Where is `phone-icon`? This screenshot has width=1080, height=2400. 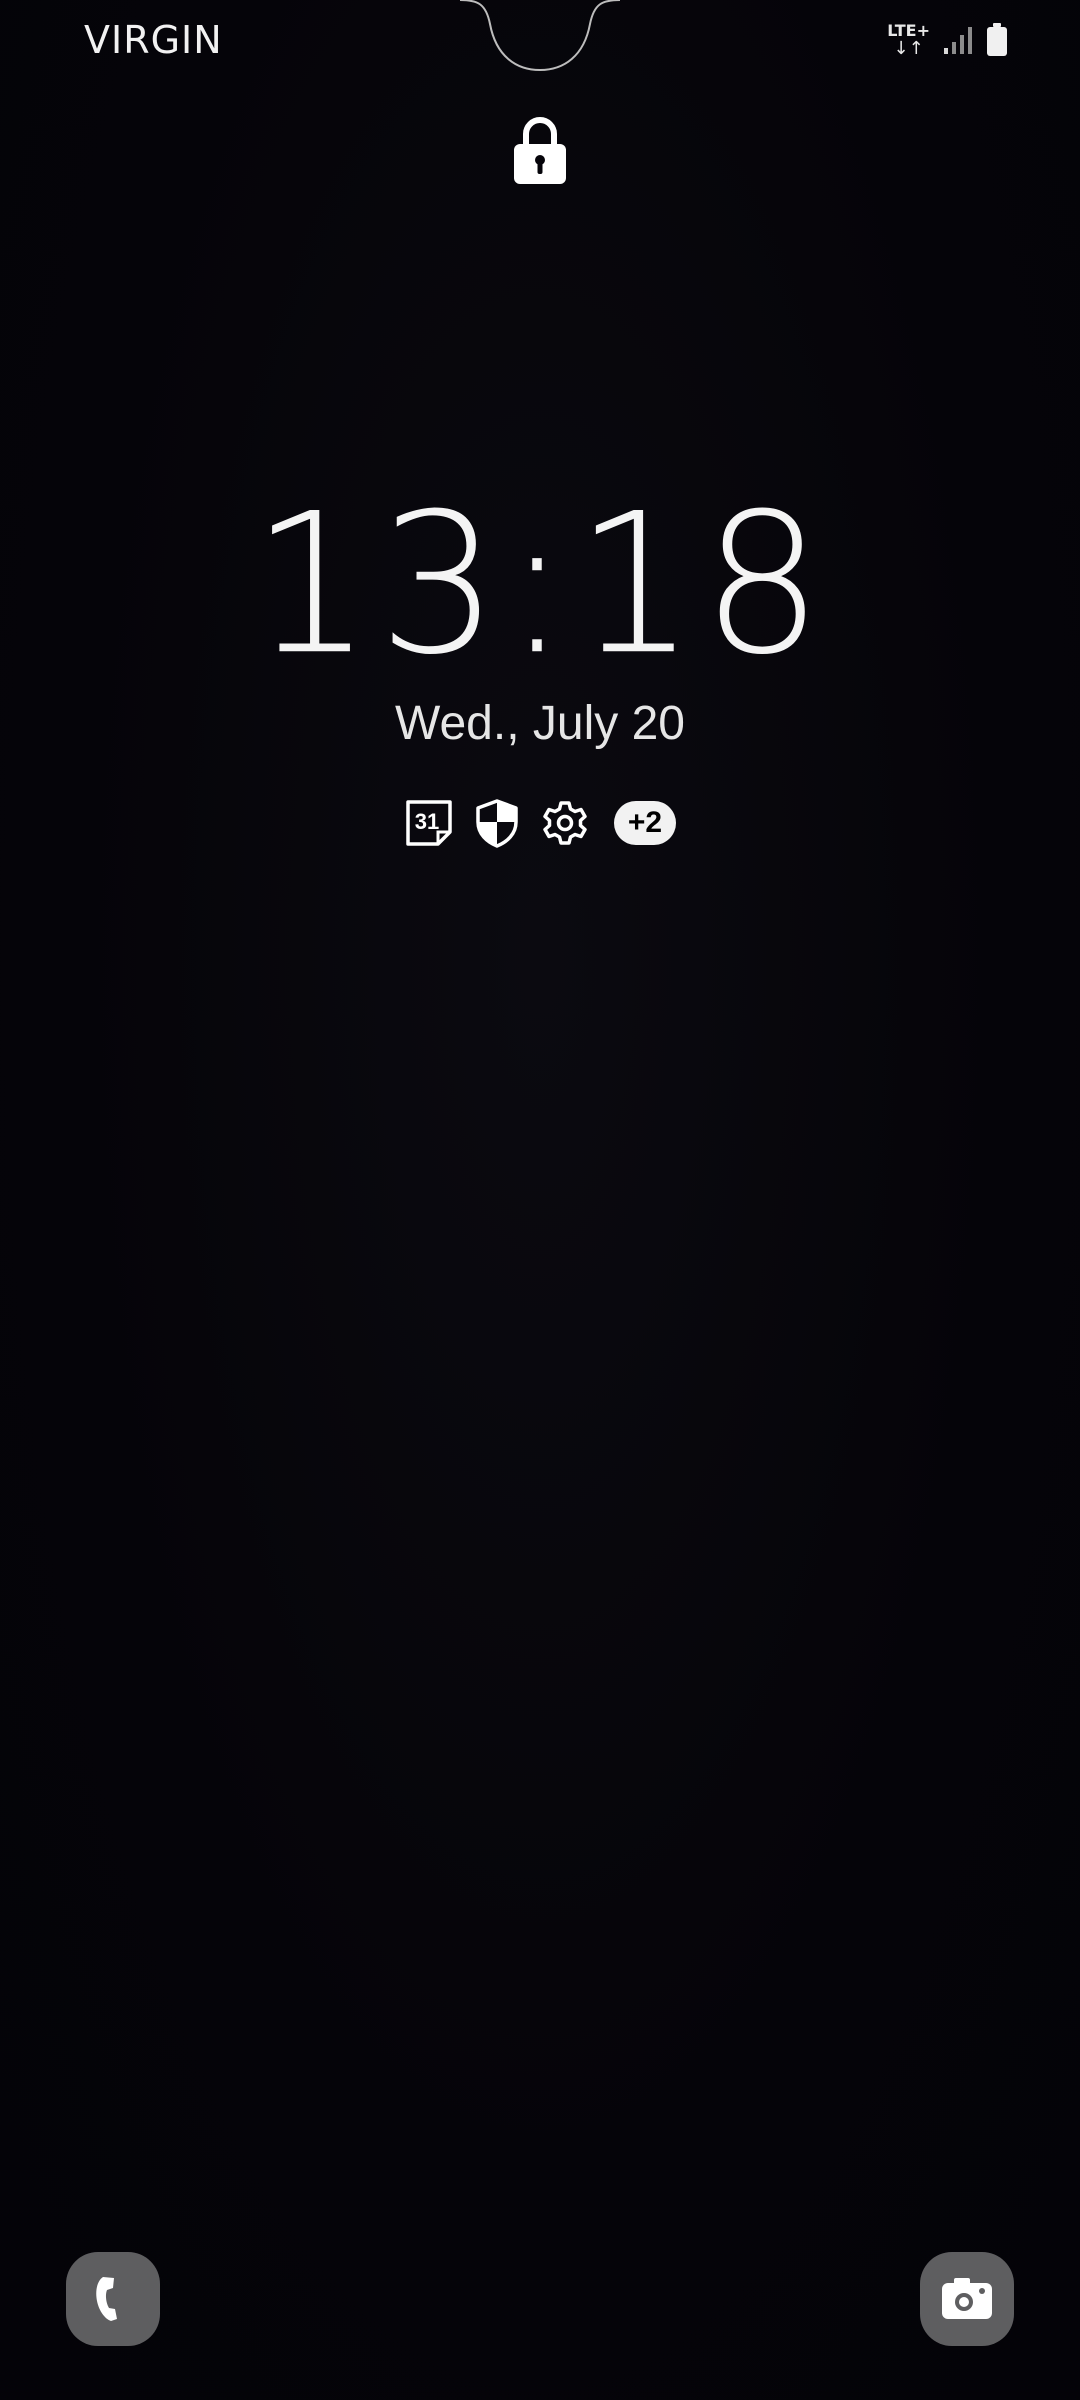 phone-icon is located at coordinates (106, 2299).